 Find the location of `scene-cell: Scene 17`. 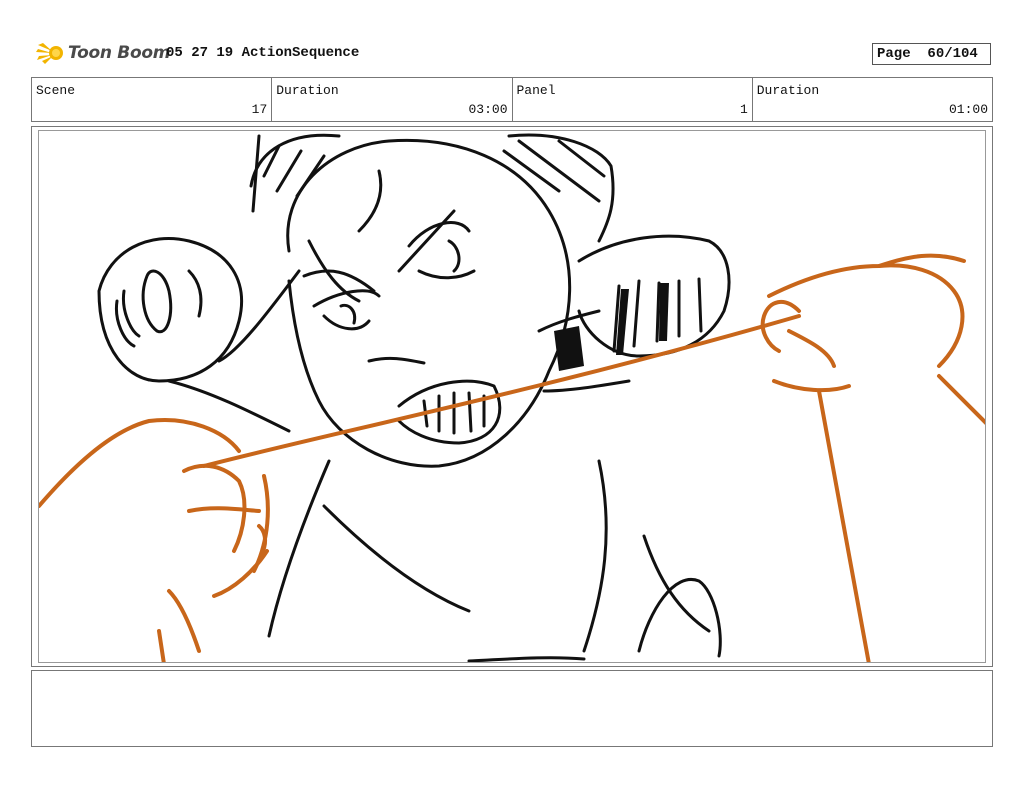

scene-cell: Scene 17 is located at coordinates (152, 99).